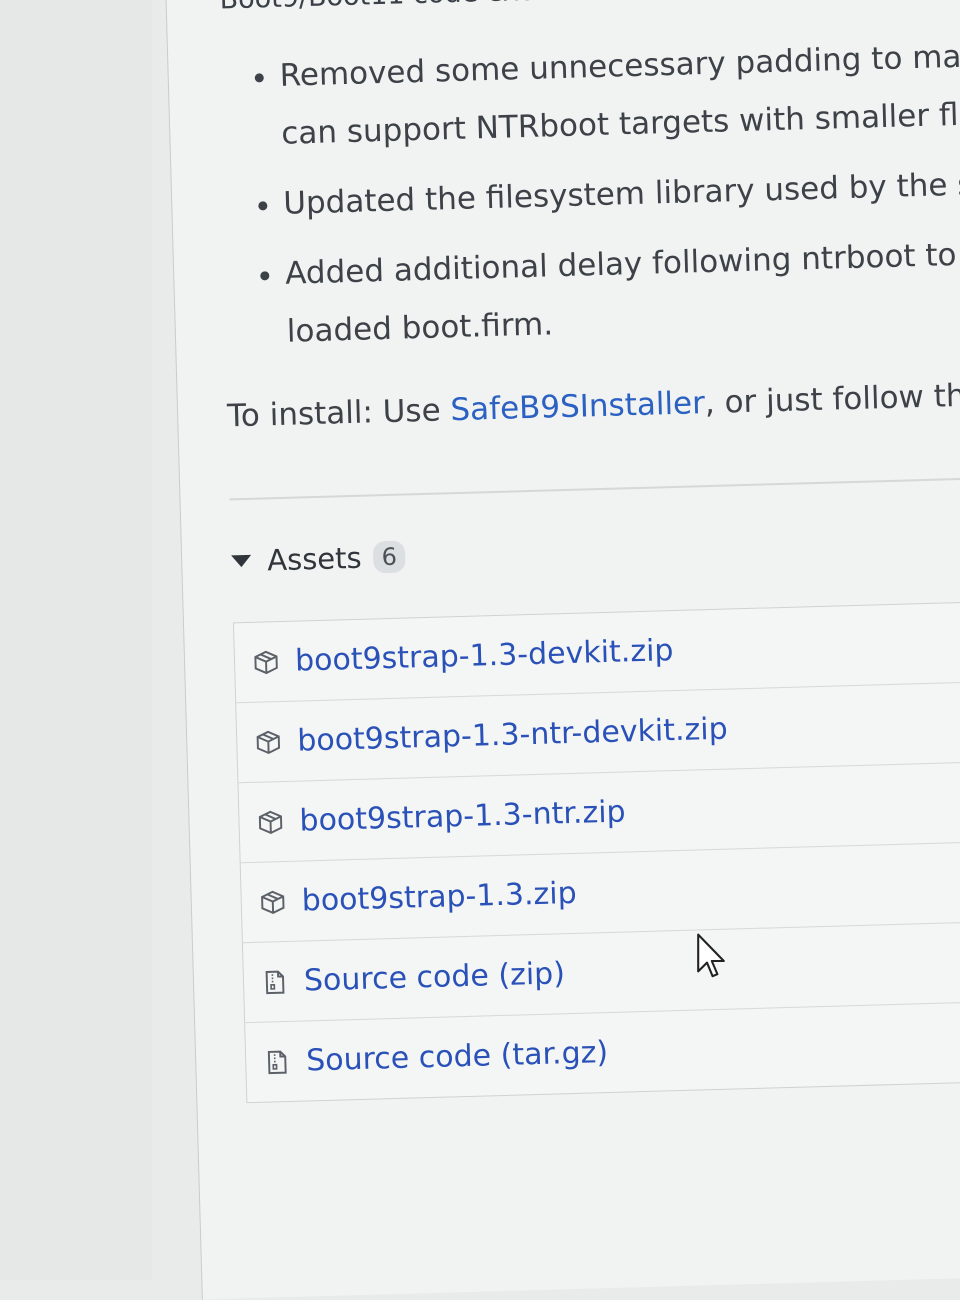 This screenshot has height=1300, width=960. Describe the element at coordinates (594, 488) in the screenshot. I see `section-divider` at that location.